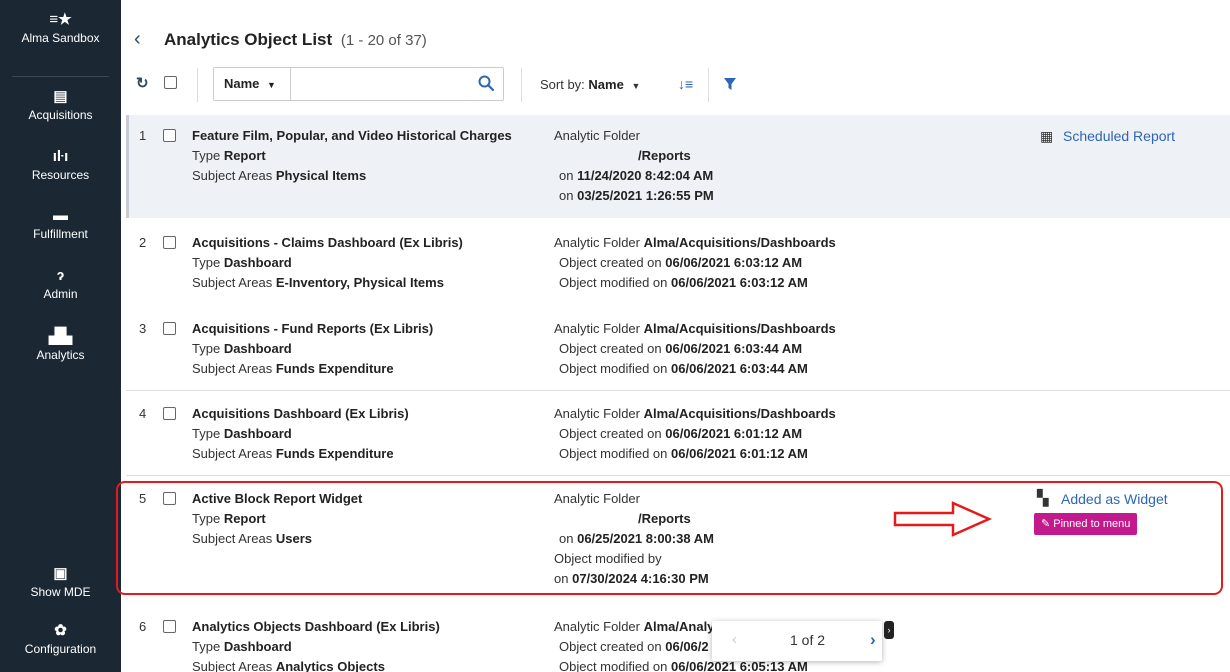 This screenshot has height=672, width=1230. Describe the element at coordinates (687, 646) in the screenshot. I see `created-date: 06/06/2` at that location.